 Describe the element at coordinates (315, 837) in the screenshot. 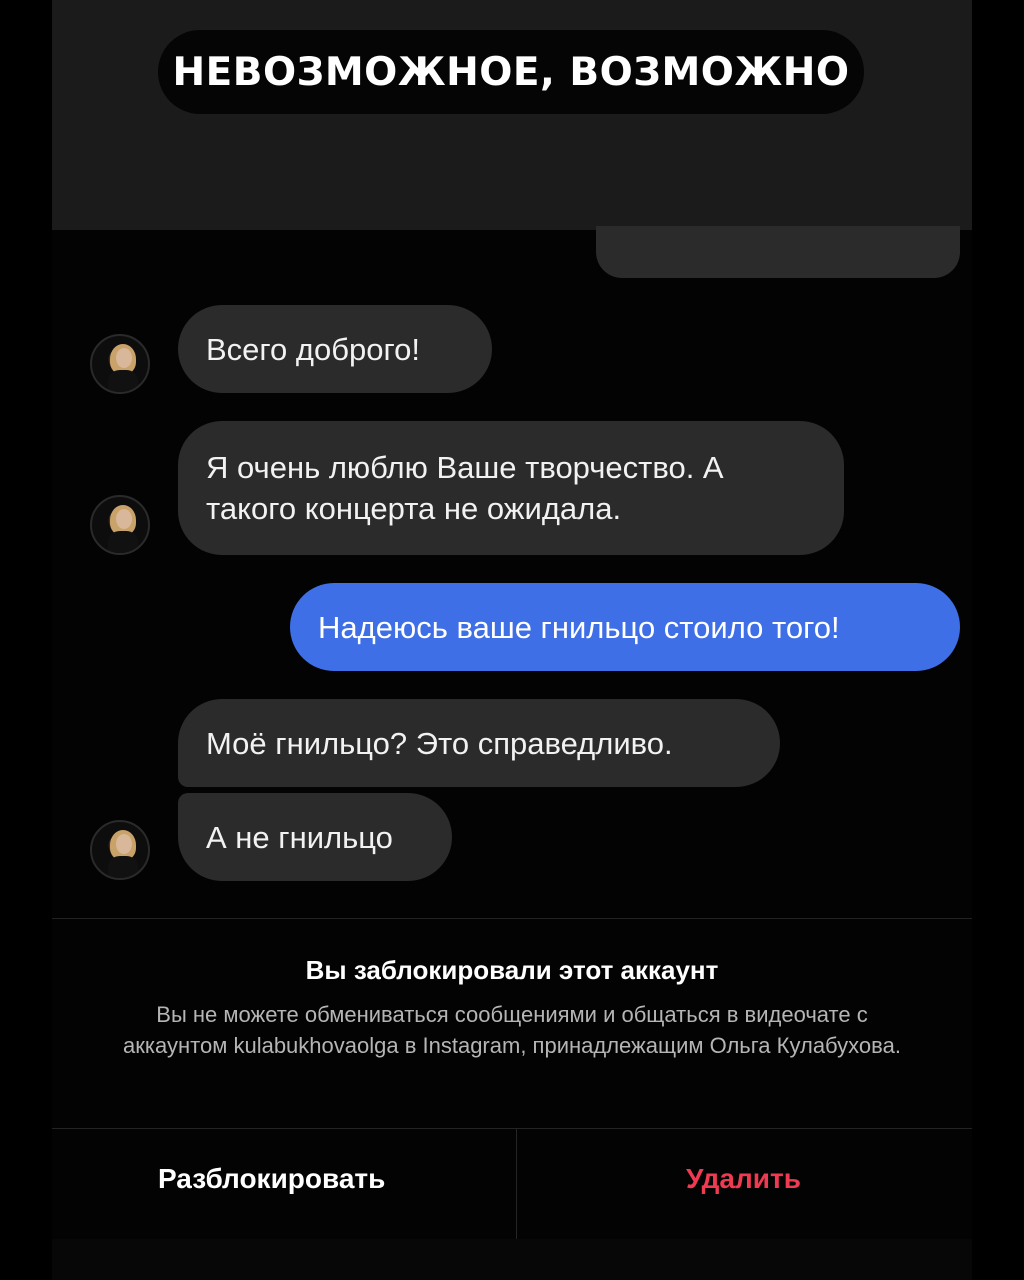

I see `message-bubble-incoming: А не гнильцо` at that location.